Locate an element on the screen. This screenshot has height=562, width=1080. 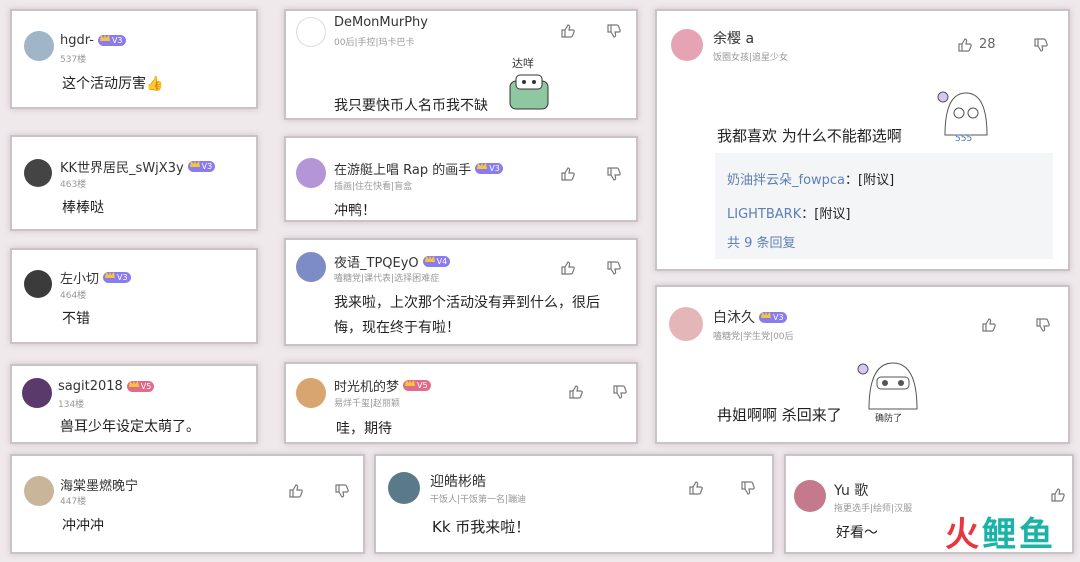
username: 白沐久 is located at coordinates (734, 317).